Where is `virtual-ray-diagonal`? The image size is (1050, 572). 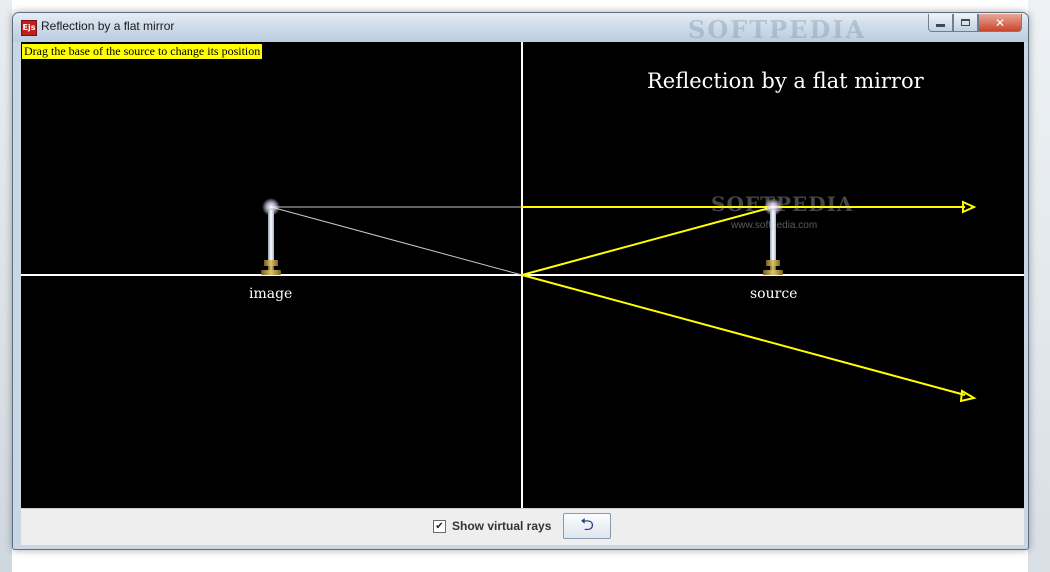
virtual-ray-diagonal is located at coordinates (396, 241).